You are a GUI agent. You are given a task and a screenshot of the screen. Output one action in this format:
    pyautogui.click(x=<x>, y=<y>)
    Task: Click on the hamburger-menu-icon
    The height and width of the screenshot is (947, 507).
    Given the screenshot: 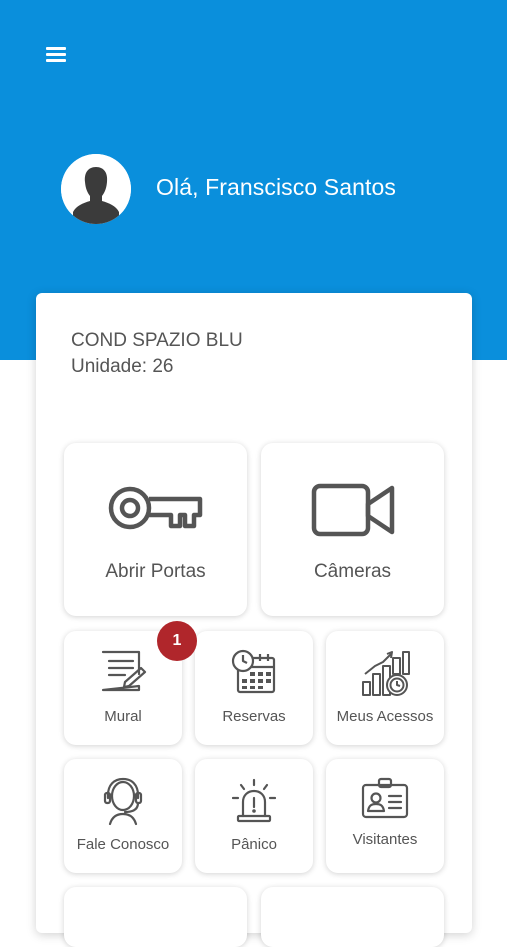 What is the action you would take?
    pyautogui.click(x=57, y=54)
    